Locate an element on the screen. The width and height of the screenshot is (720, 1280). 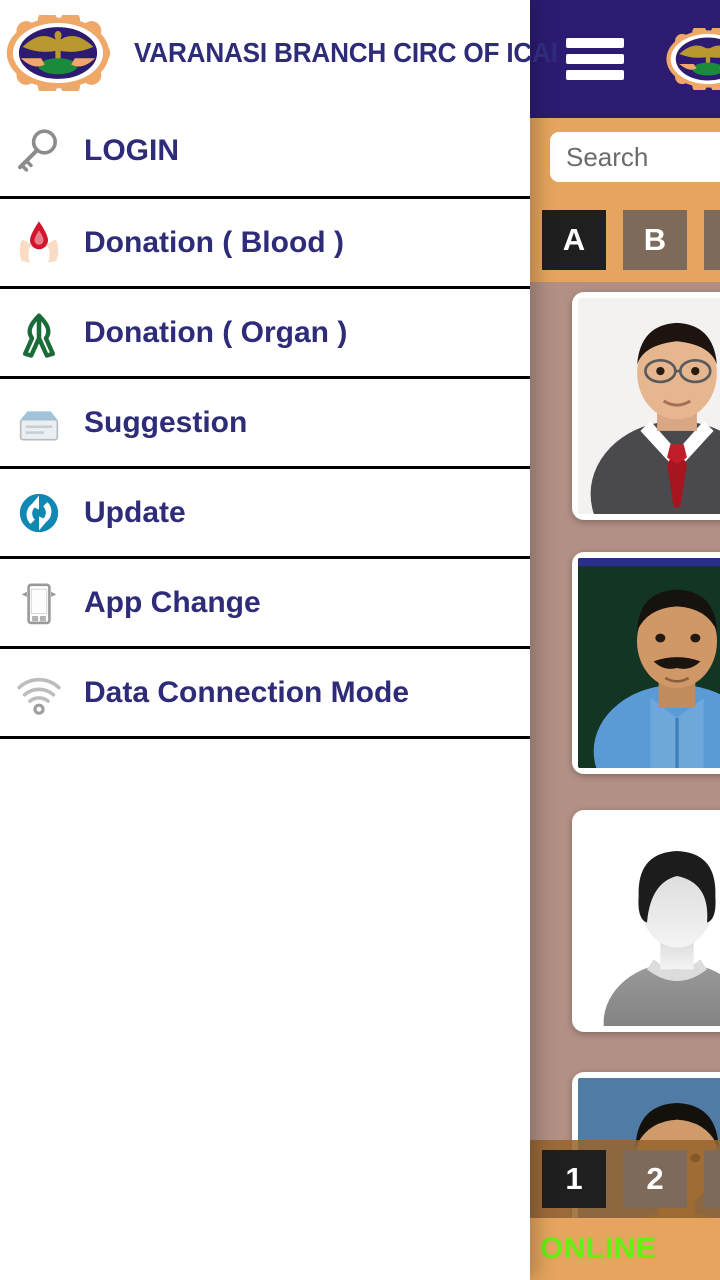
drawer-item-label: Suggestion is located at coordinates (166, 422).